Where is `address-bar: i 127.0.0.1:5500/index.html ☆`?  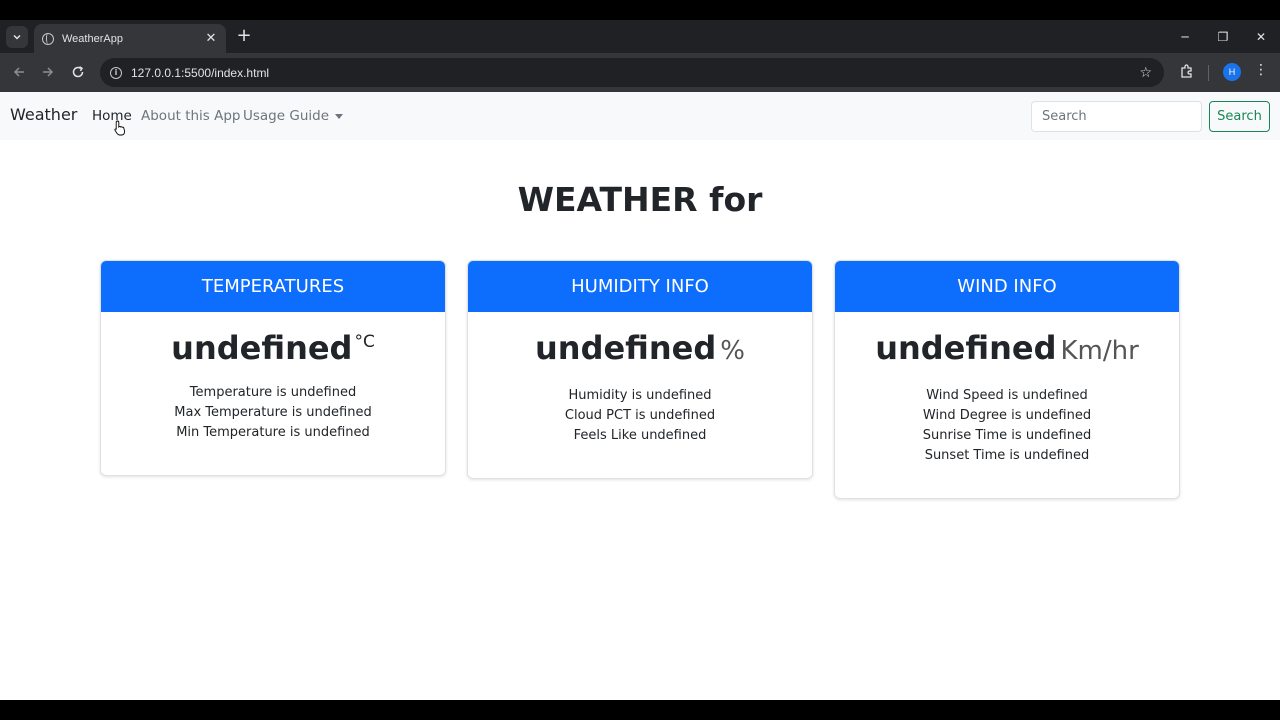
address-bar: i 127.0.0.1:5500/index.html ☆ is located at coordinates (632, 72).